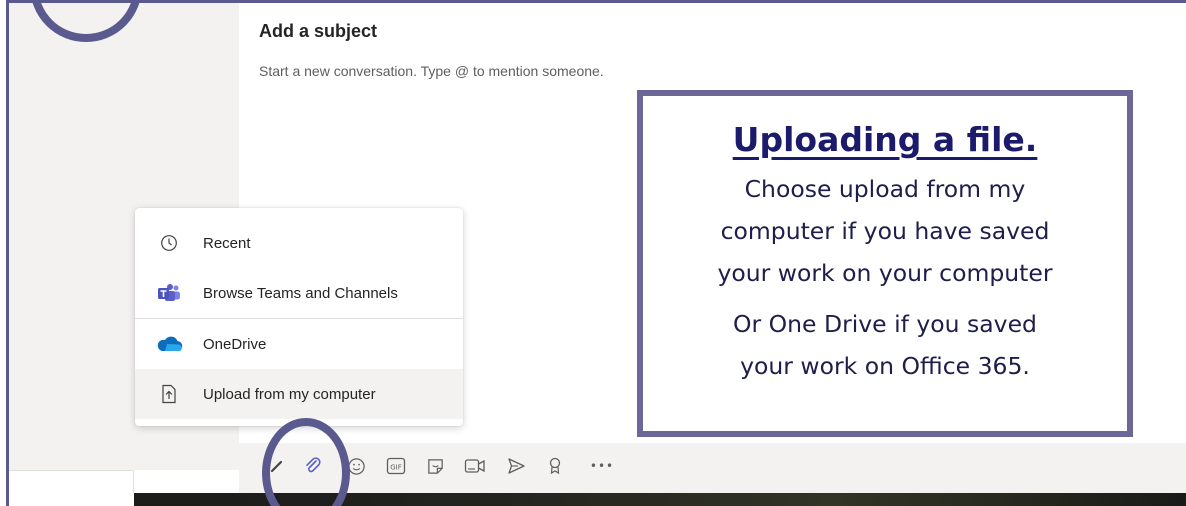 Image resolution: width=1186 pixels, height=506 pixels. I want to click on menu-item-label: OneDrive, so click(235, 344).